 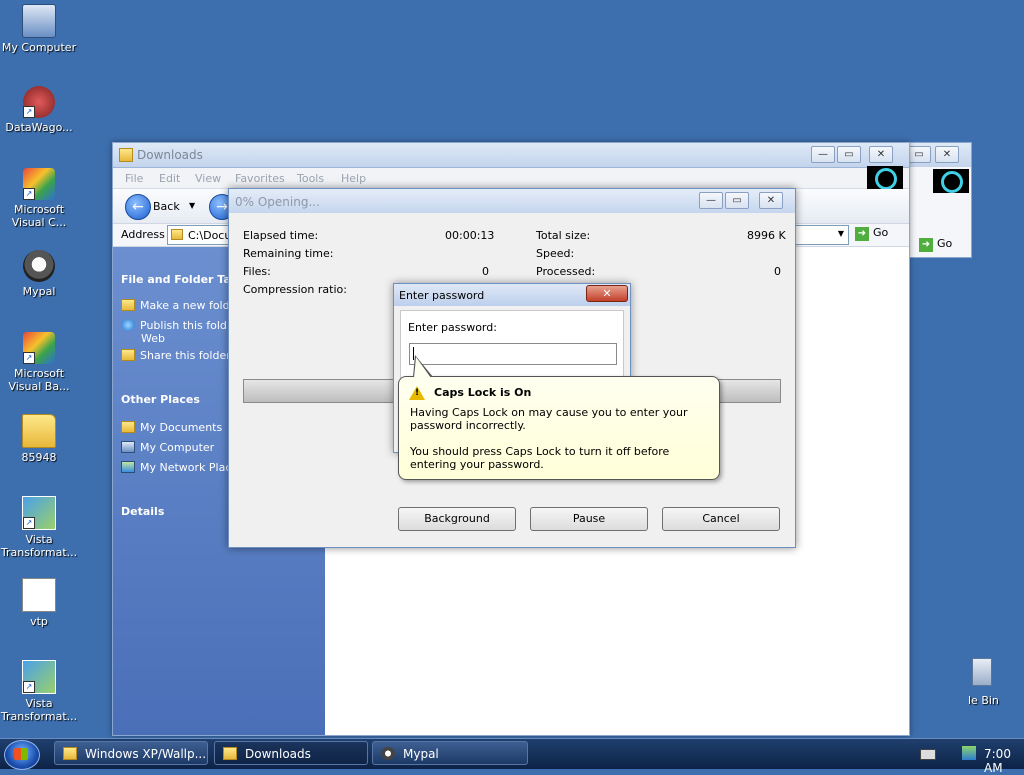 I want to click on back-arrow-icon: ←, so click(x=138, y=207).